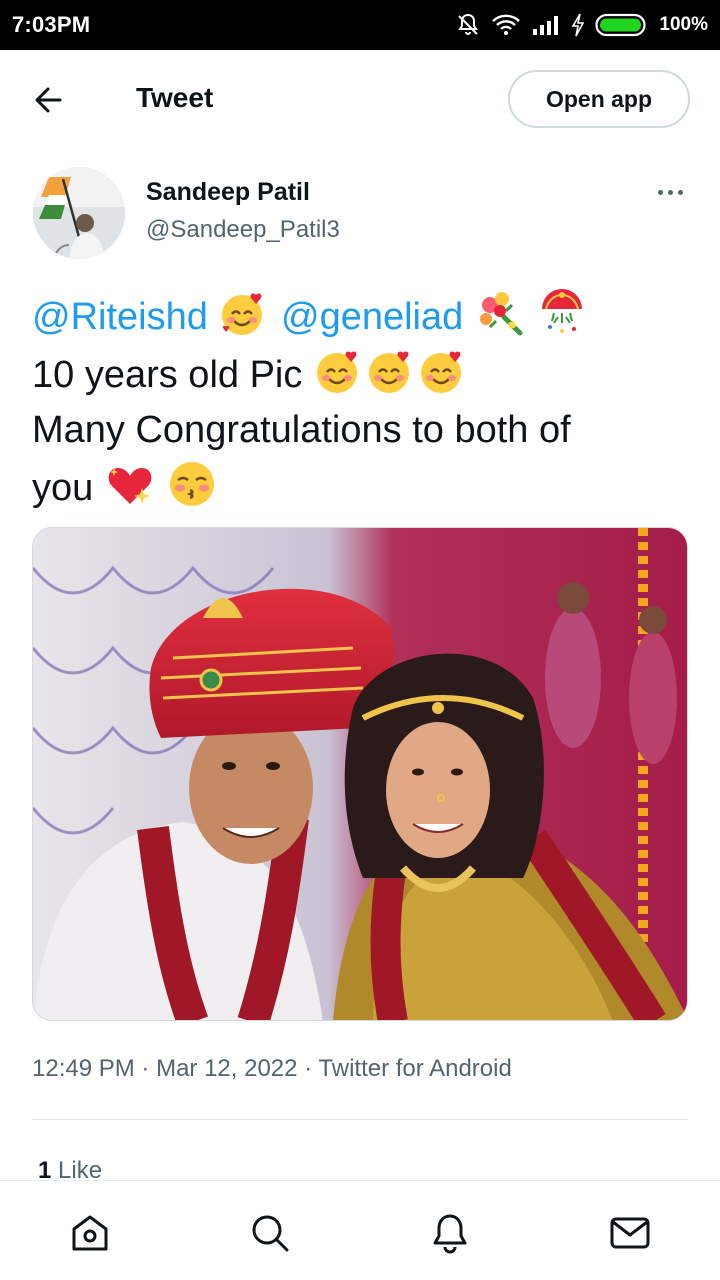  I want to click on tweet-line-1: @Riteishd @geneliad, so click(362, 316).